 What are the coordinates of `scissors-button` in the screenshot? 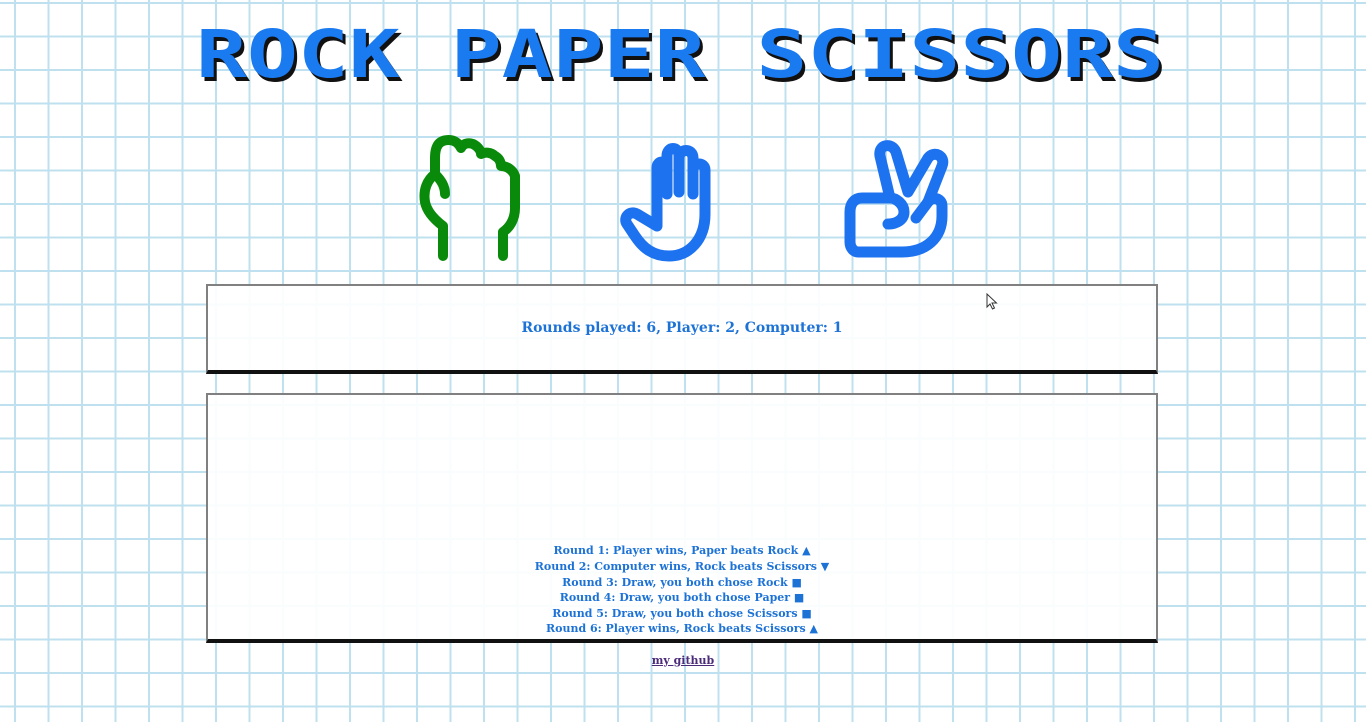 It's located at (897, 198).